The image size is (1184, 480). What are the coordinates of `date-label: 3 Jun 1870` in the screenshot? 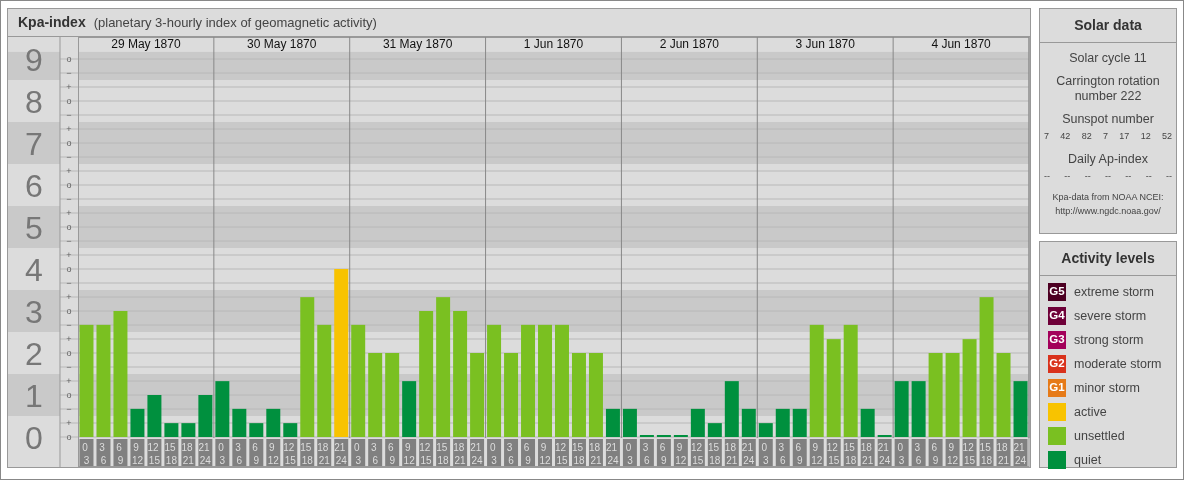 It's located at (825, 44).